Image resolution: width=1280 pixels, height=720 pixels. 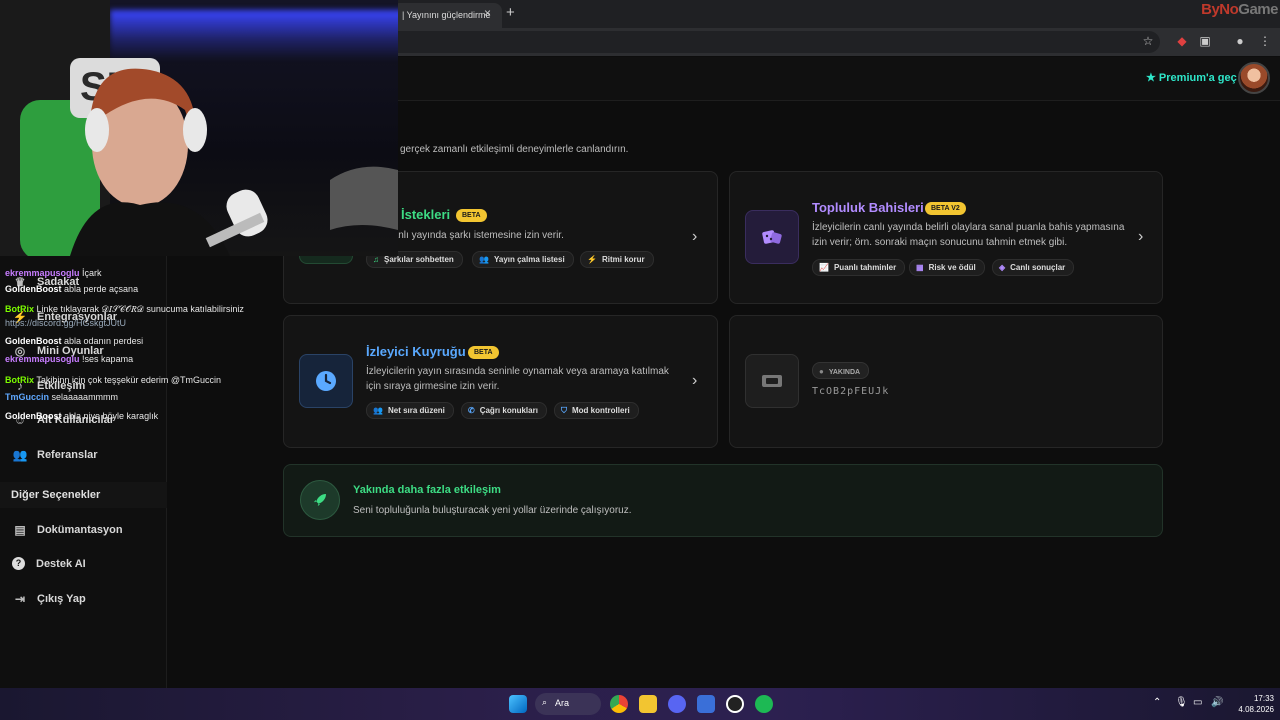 What do you see at coordinates (83, 495) in the screenshot?
I see `other-options-heading: Diğer Seçenekler` at bounding box center [83, 495].